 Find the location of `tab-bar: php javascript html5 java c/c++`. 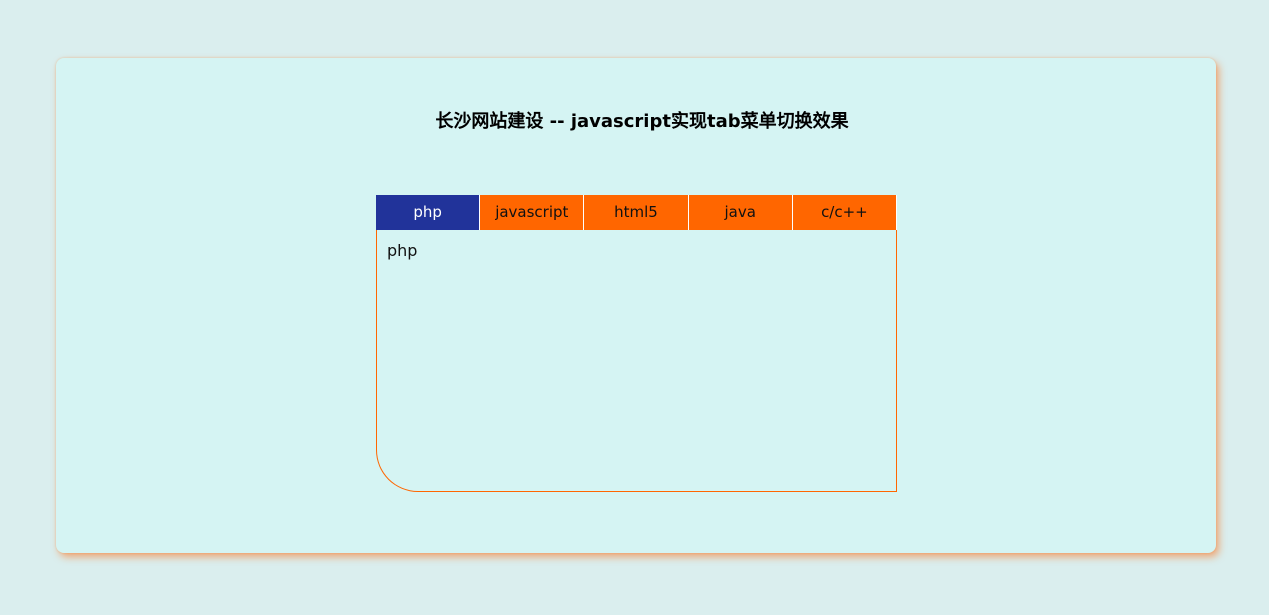

tab-bar: php javascript html5 java c/c++ is located at coordinates (637, 212).